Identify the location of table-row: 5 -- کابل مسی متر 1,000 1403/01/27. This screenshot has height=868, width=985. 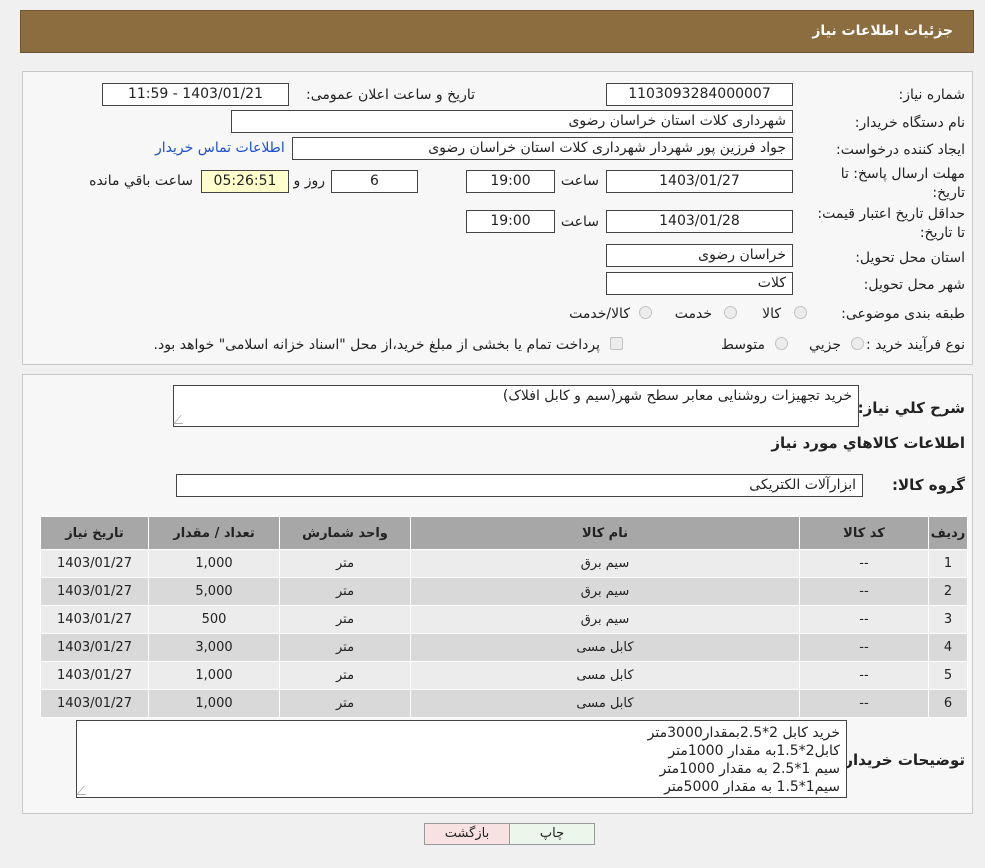
(504, 675).